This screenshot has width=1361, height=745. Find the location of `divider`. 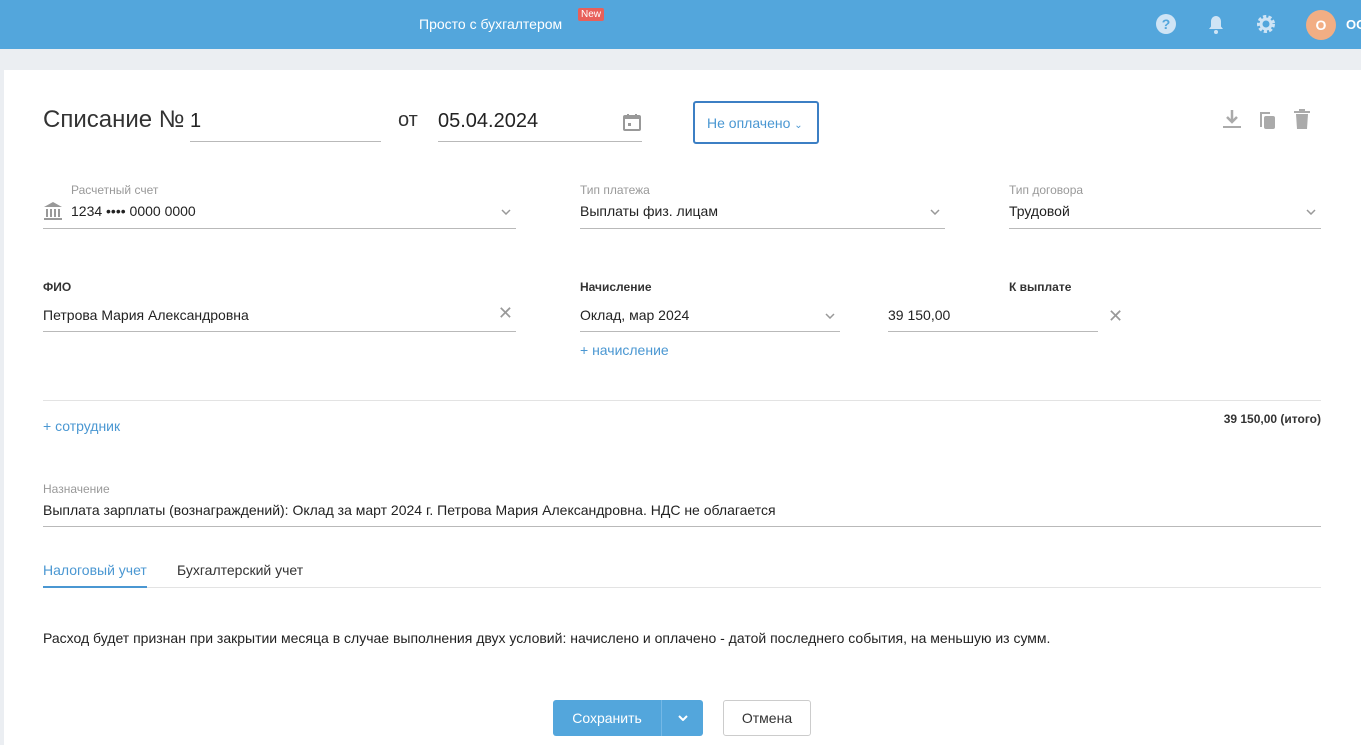

divider is located at coordinates (682, 400).